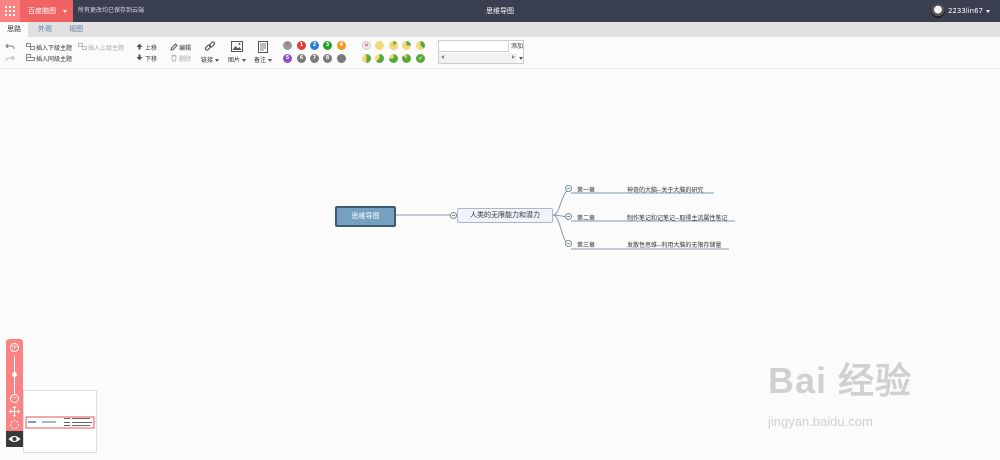 This screenshot has width=1000, height=460. Describe the element at coordinates (586, 189) in the screenshot. I see `chapter-1-node: 第一章` at that location.